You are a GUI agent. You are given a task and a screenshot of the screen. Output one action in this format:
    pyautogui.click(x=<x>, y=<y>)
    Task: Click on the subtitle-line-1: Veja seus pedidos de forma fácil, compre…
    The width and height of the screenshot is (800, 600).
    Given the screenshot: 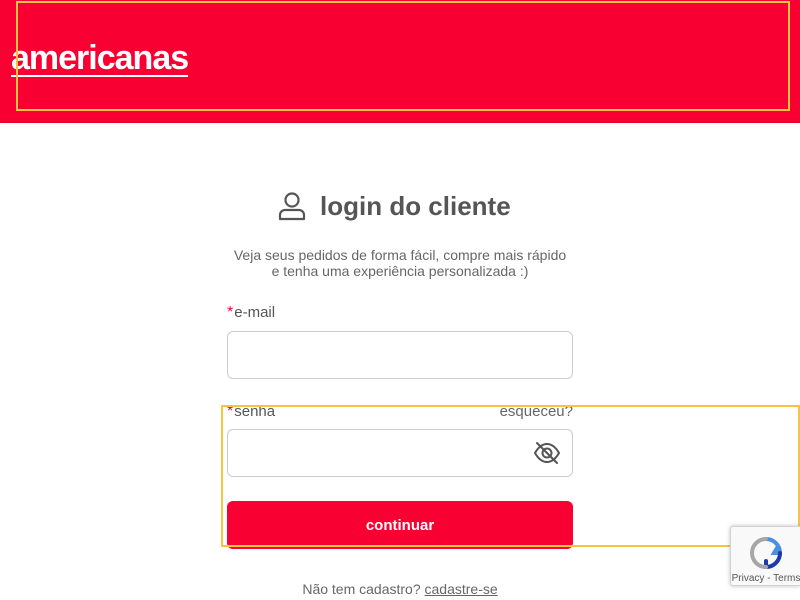 What is the action you would take?
    pyautogui.click(x=400, y=255)
    